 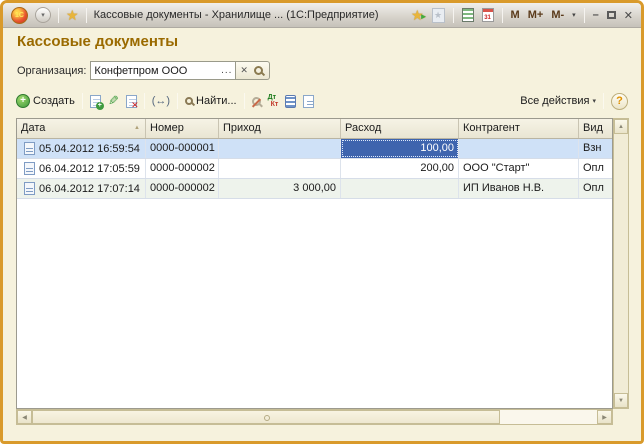 I want to click on search-icon, so click(x=189, y=101).